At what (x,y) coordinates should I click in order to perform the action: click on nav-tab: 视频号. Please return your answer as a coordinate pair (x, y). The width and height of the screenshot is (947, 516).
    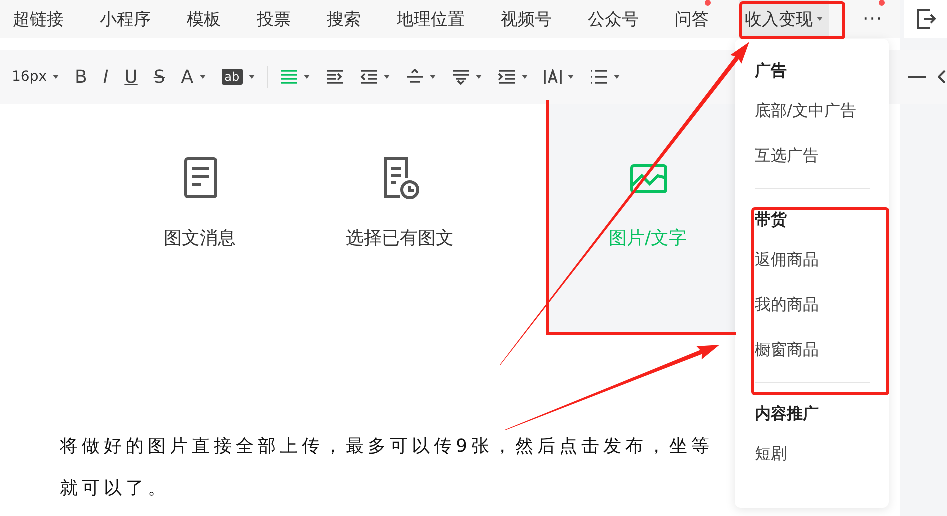
    Looking at the image, I should click on (526, 19).